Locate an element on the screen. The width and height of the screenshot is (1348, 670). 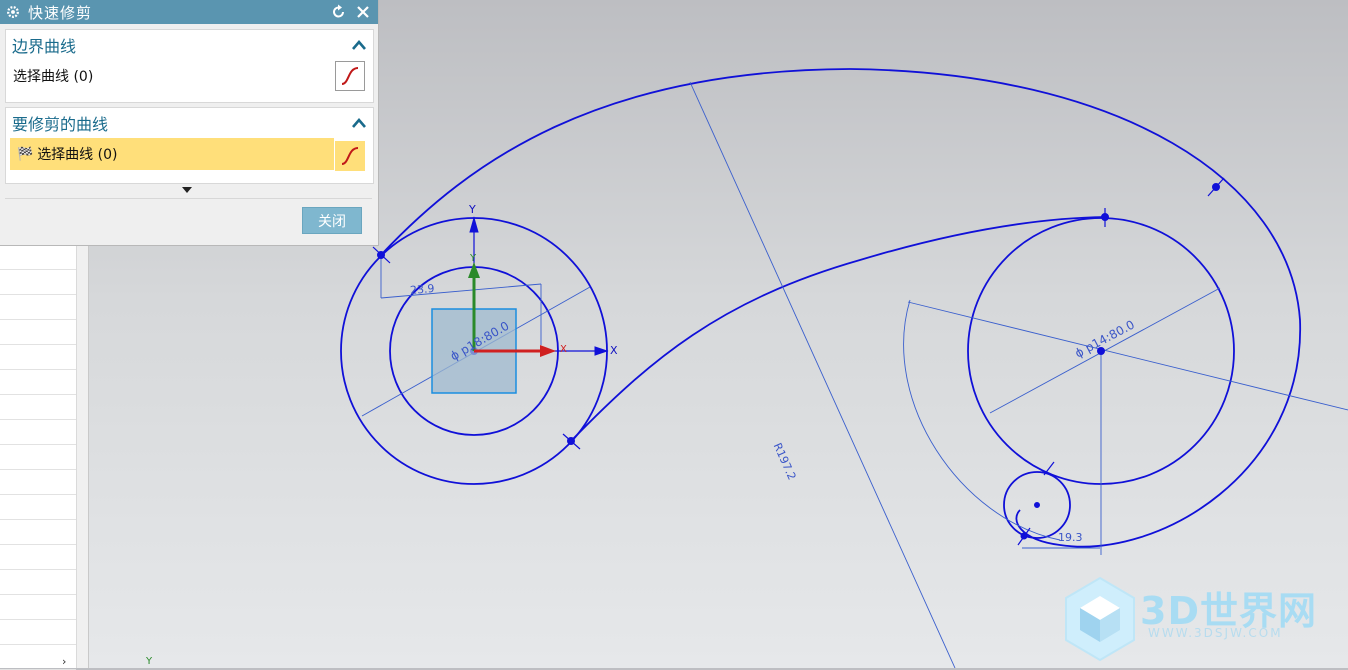
dialog-title: 快速修剪 is located at coordinates (60, 12).